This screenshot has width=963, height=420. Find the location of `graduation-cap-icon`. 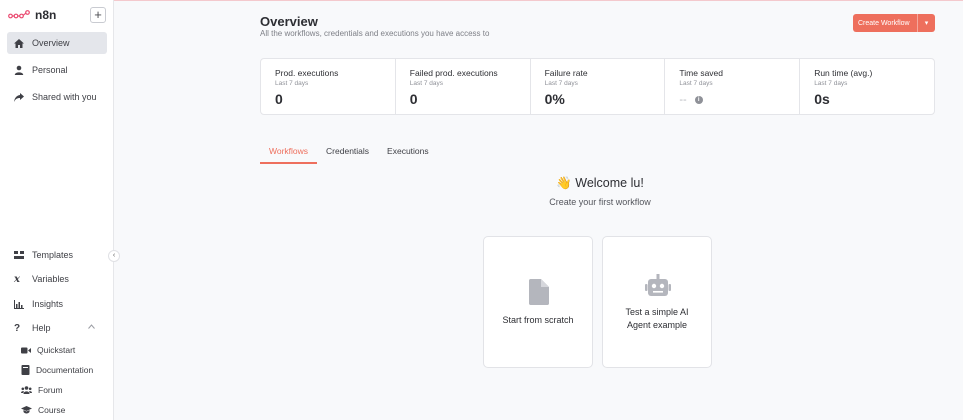

graduation-cap-icon is located at coordinates (26, 410).